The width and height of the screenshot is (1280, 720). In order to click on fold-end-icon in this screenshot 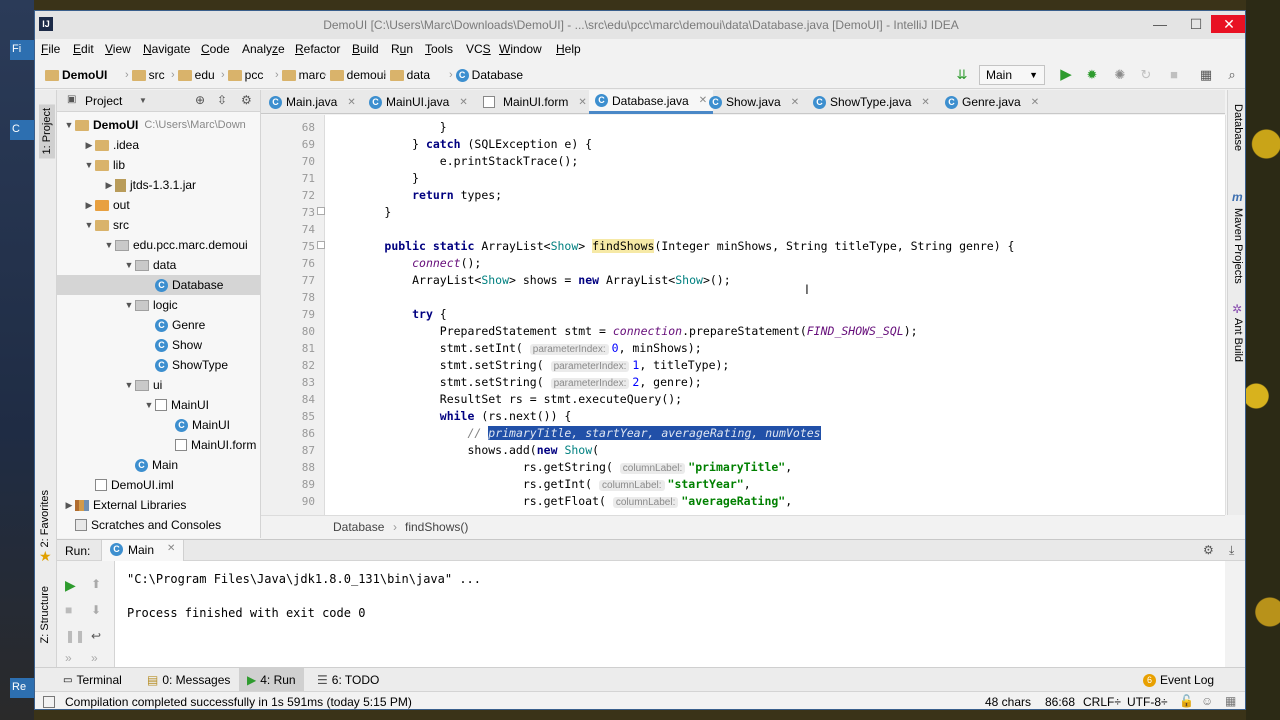, I will do `click(321, 211)`.